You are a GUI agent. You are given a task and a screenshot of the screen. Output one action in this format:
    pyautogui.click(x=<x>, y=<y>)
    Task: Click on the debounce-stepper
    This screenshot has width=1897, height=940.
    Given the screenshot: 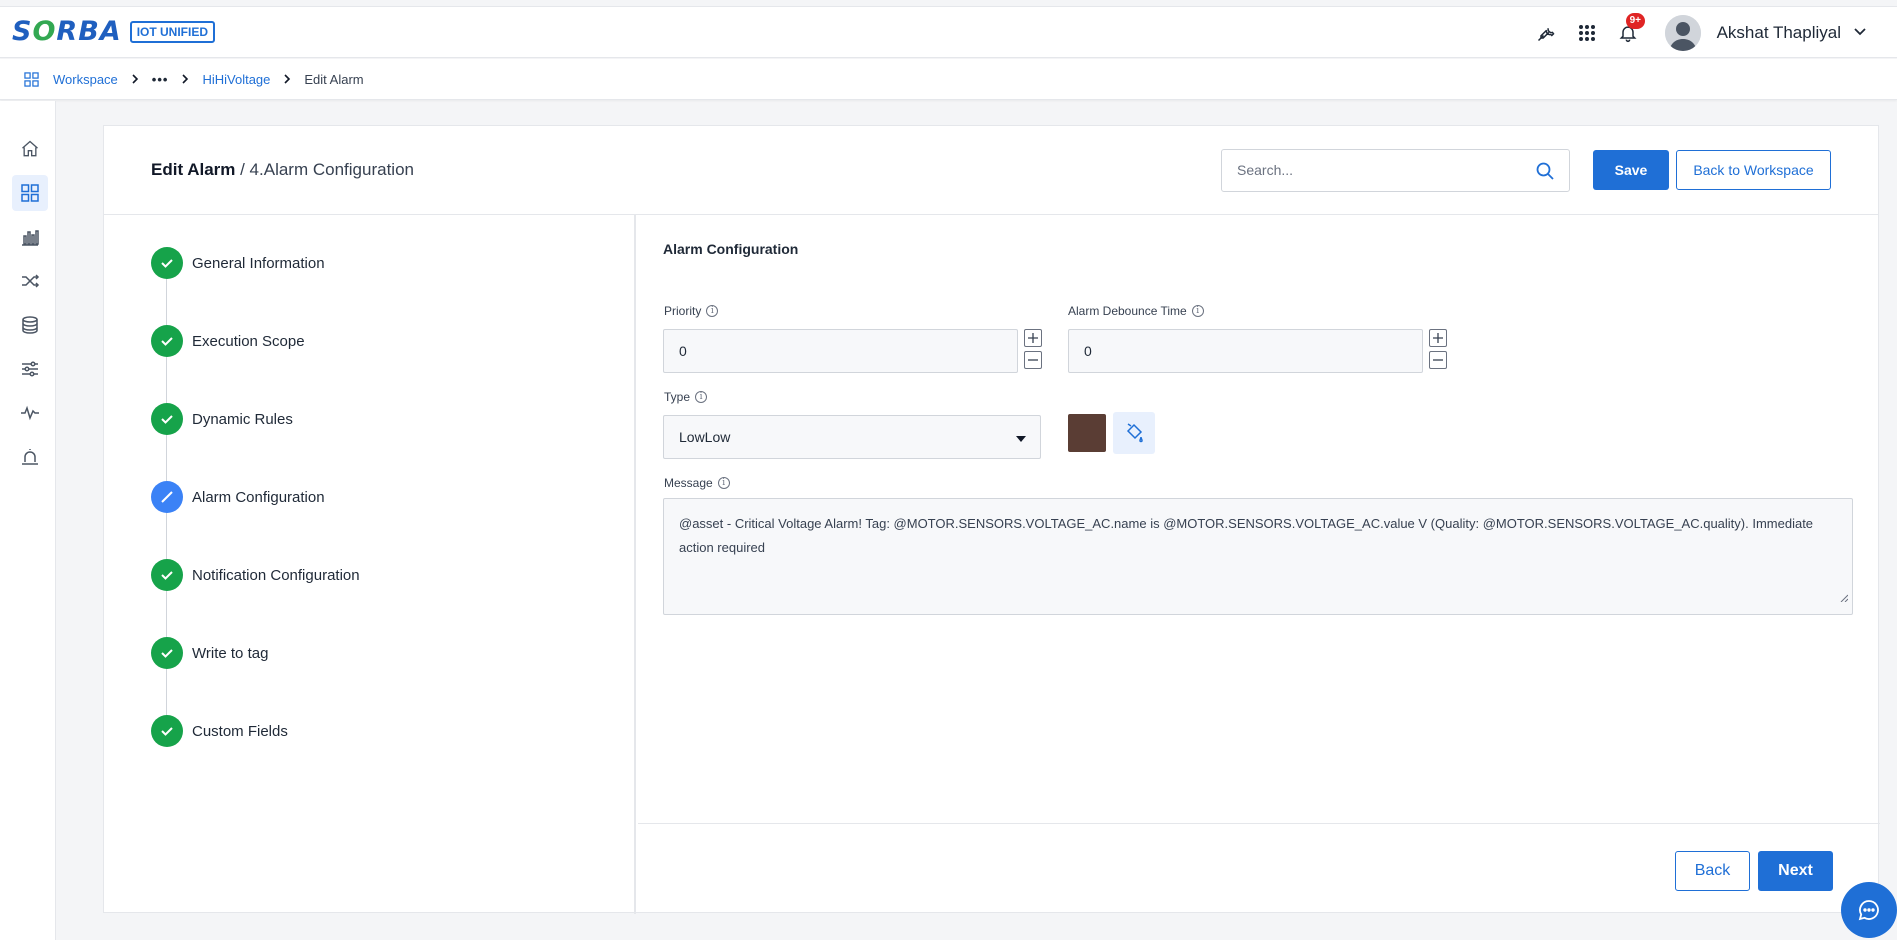 What is the action you would take?
    pyautogui.click(x=1438, y=349)
    